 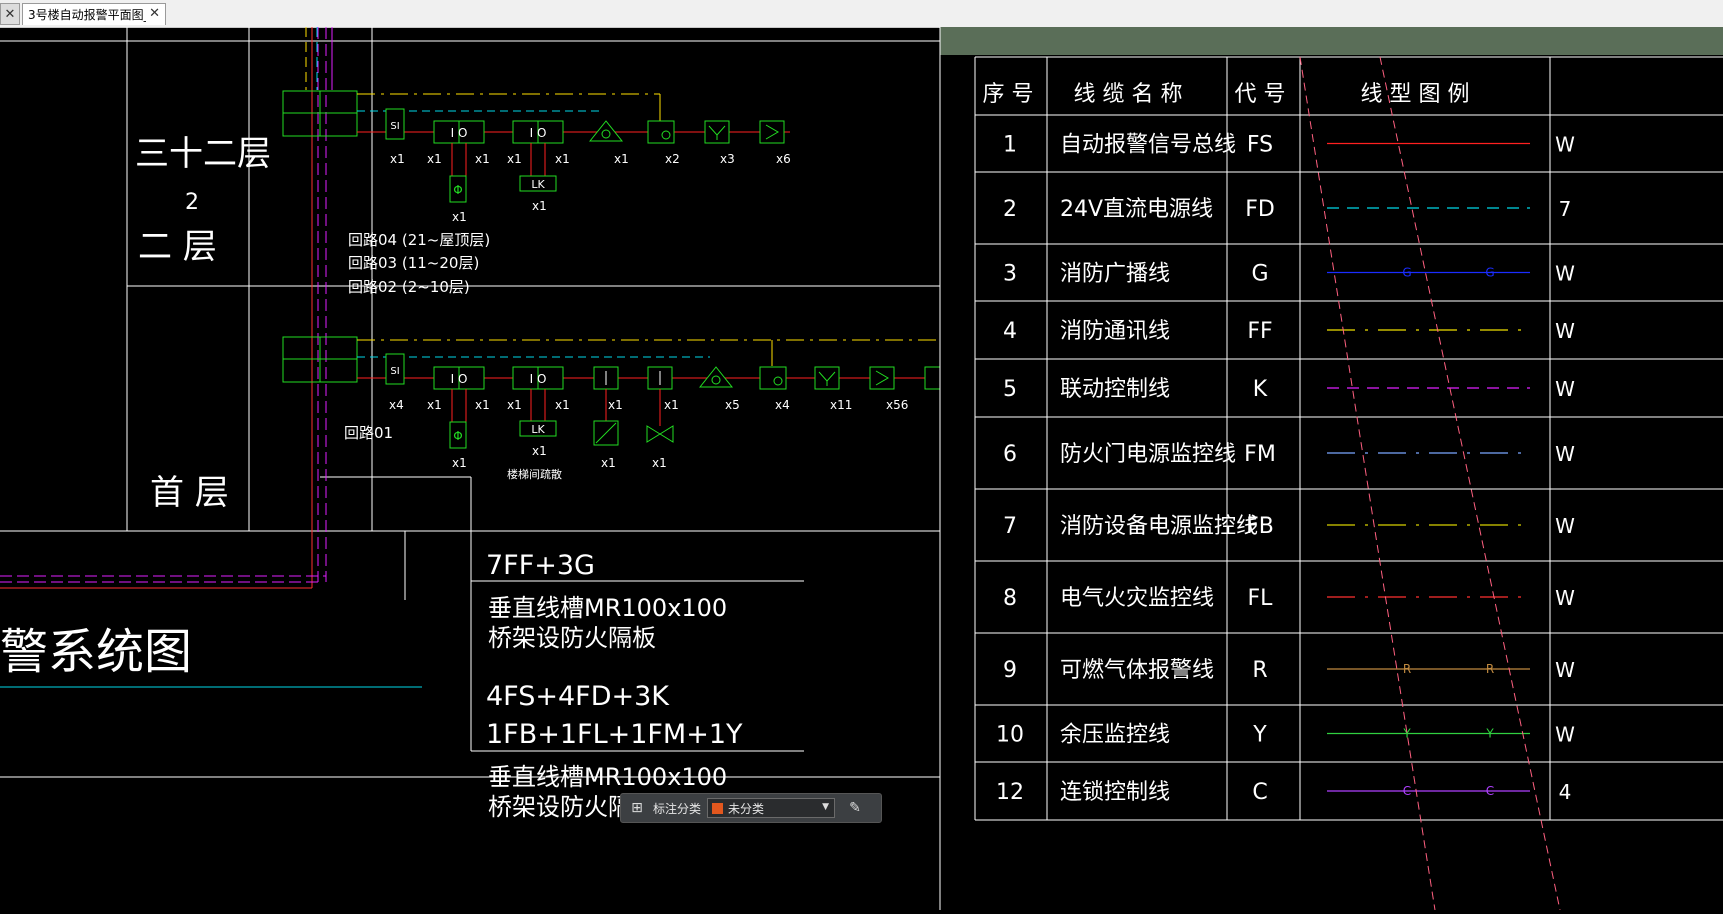 What do you see at coordinates (154, 13) in the screenshot?
I see `tab-close-icon: ✕` at bounding box center [154, 13].